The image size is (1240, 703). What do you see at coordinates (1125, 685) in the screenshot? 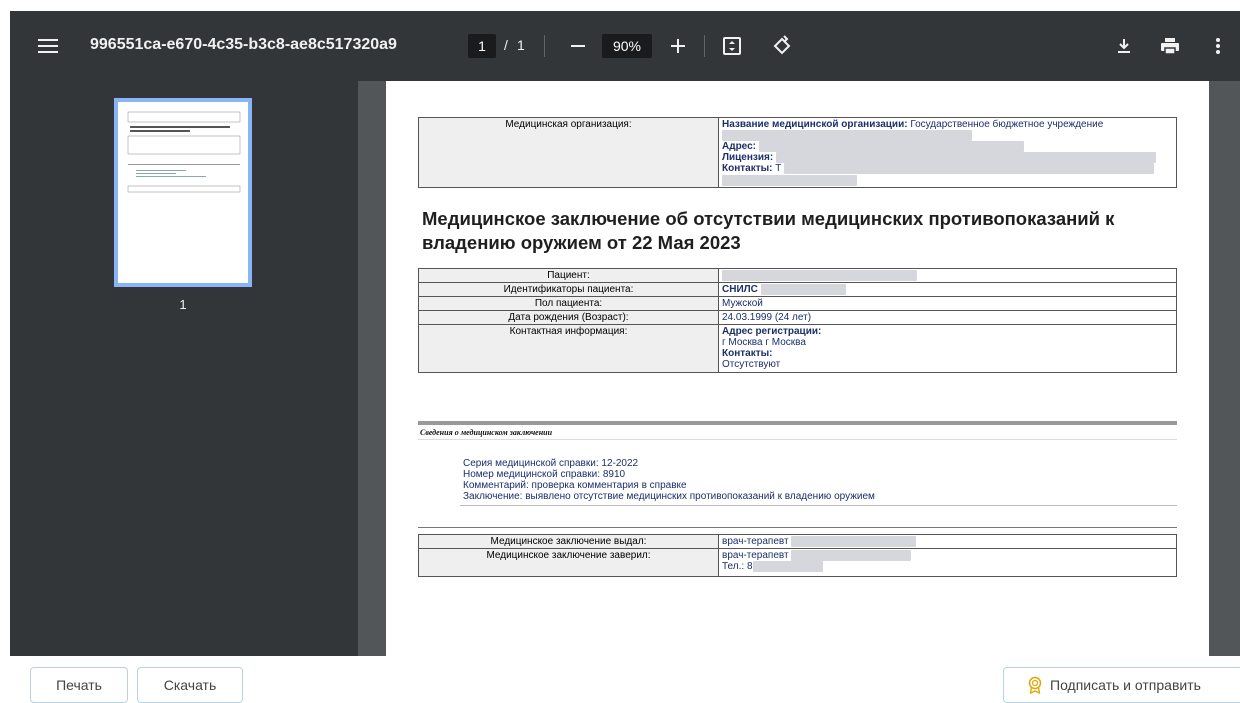
I see `sign-and-send-label: Подписать и отправить` at bounding box center [1125, 685].